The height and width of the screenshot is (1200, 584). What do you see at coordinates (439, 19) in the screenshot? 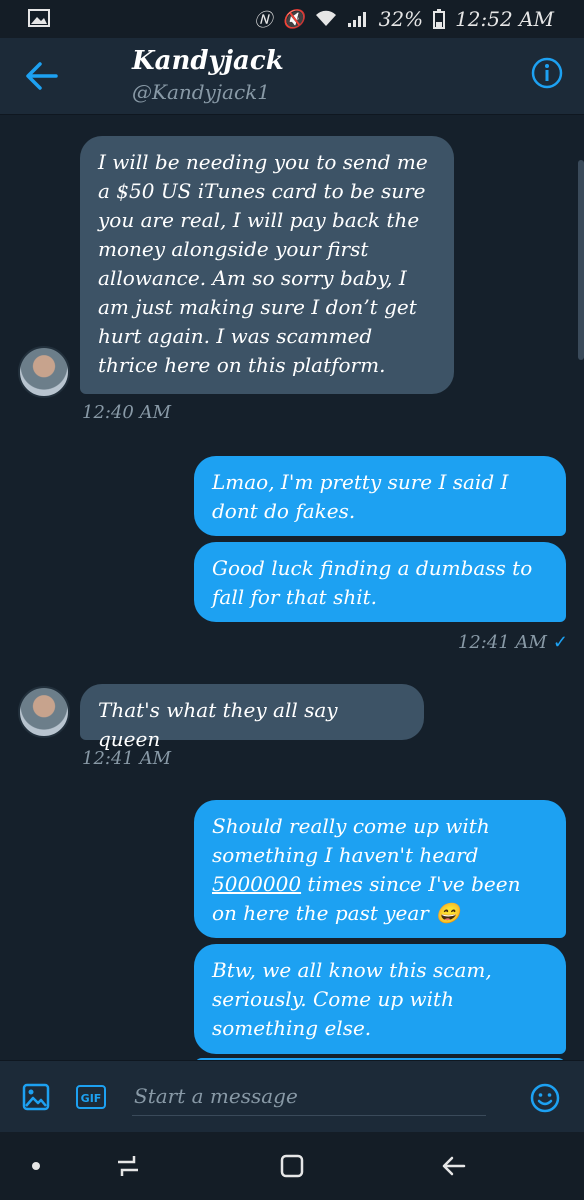
I see `battery-icon` at bounding box center [439, 19].